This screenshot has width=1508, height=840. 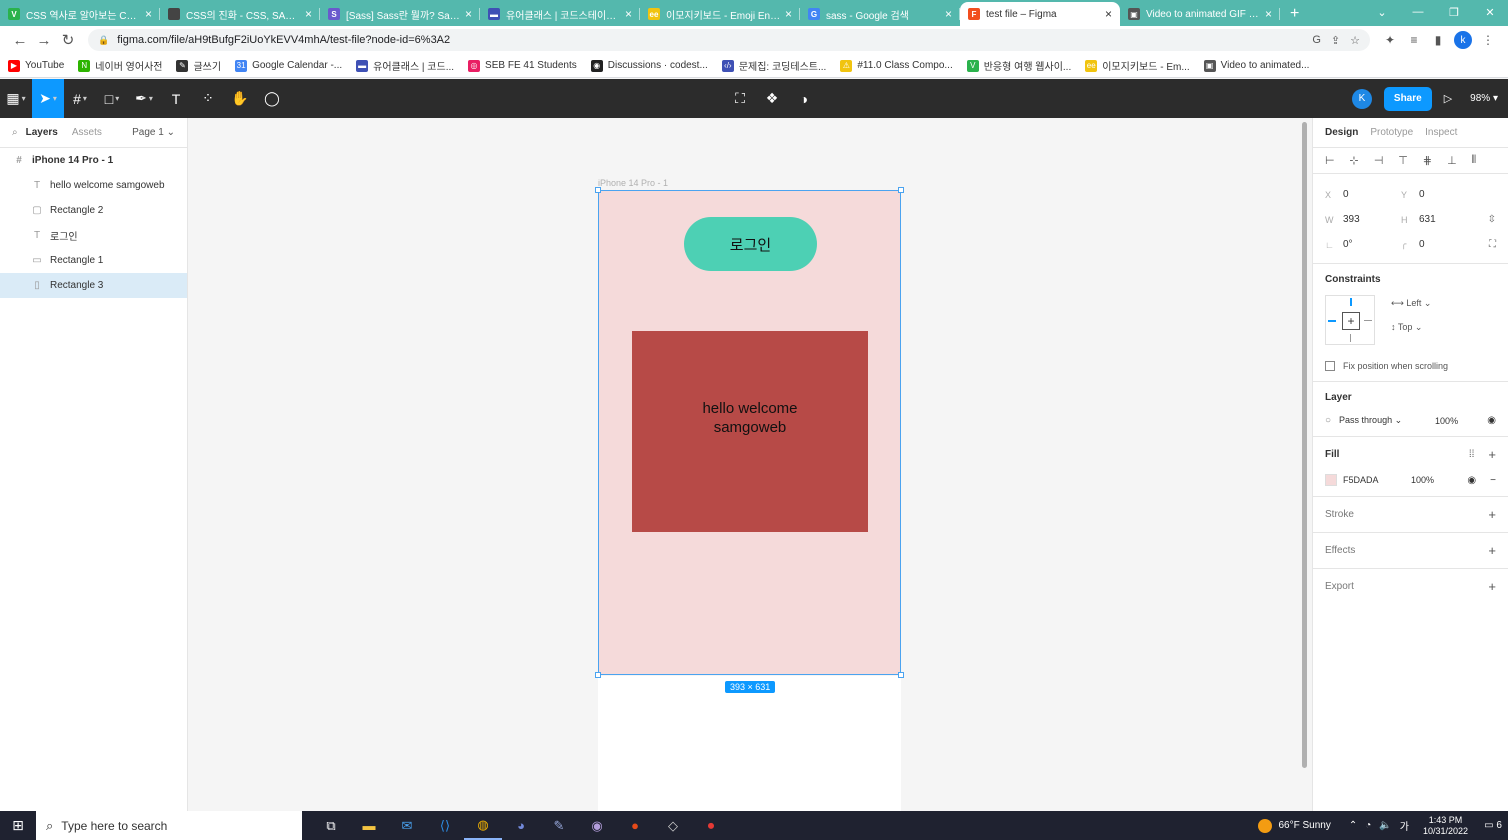 I want to click on add-fill-plus-icon: +, so click(x=1492, y=454).